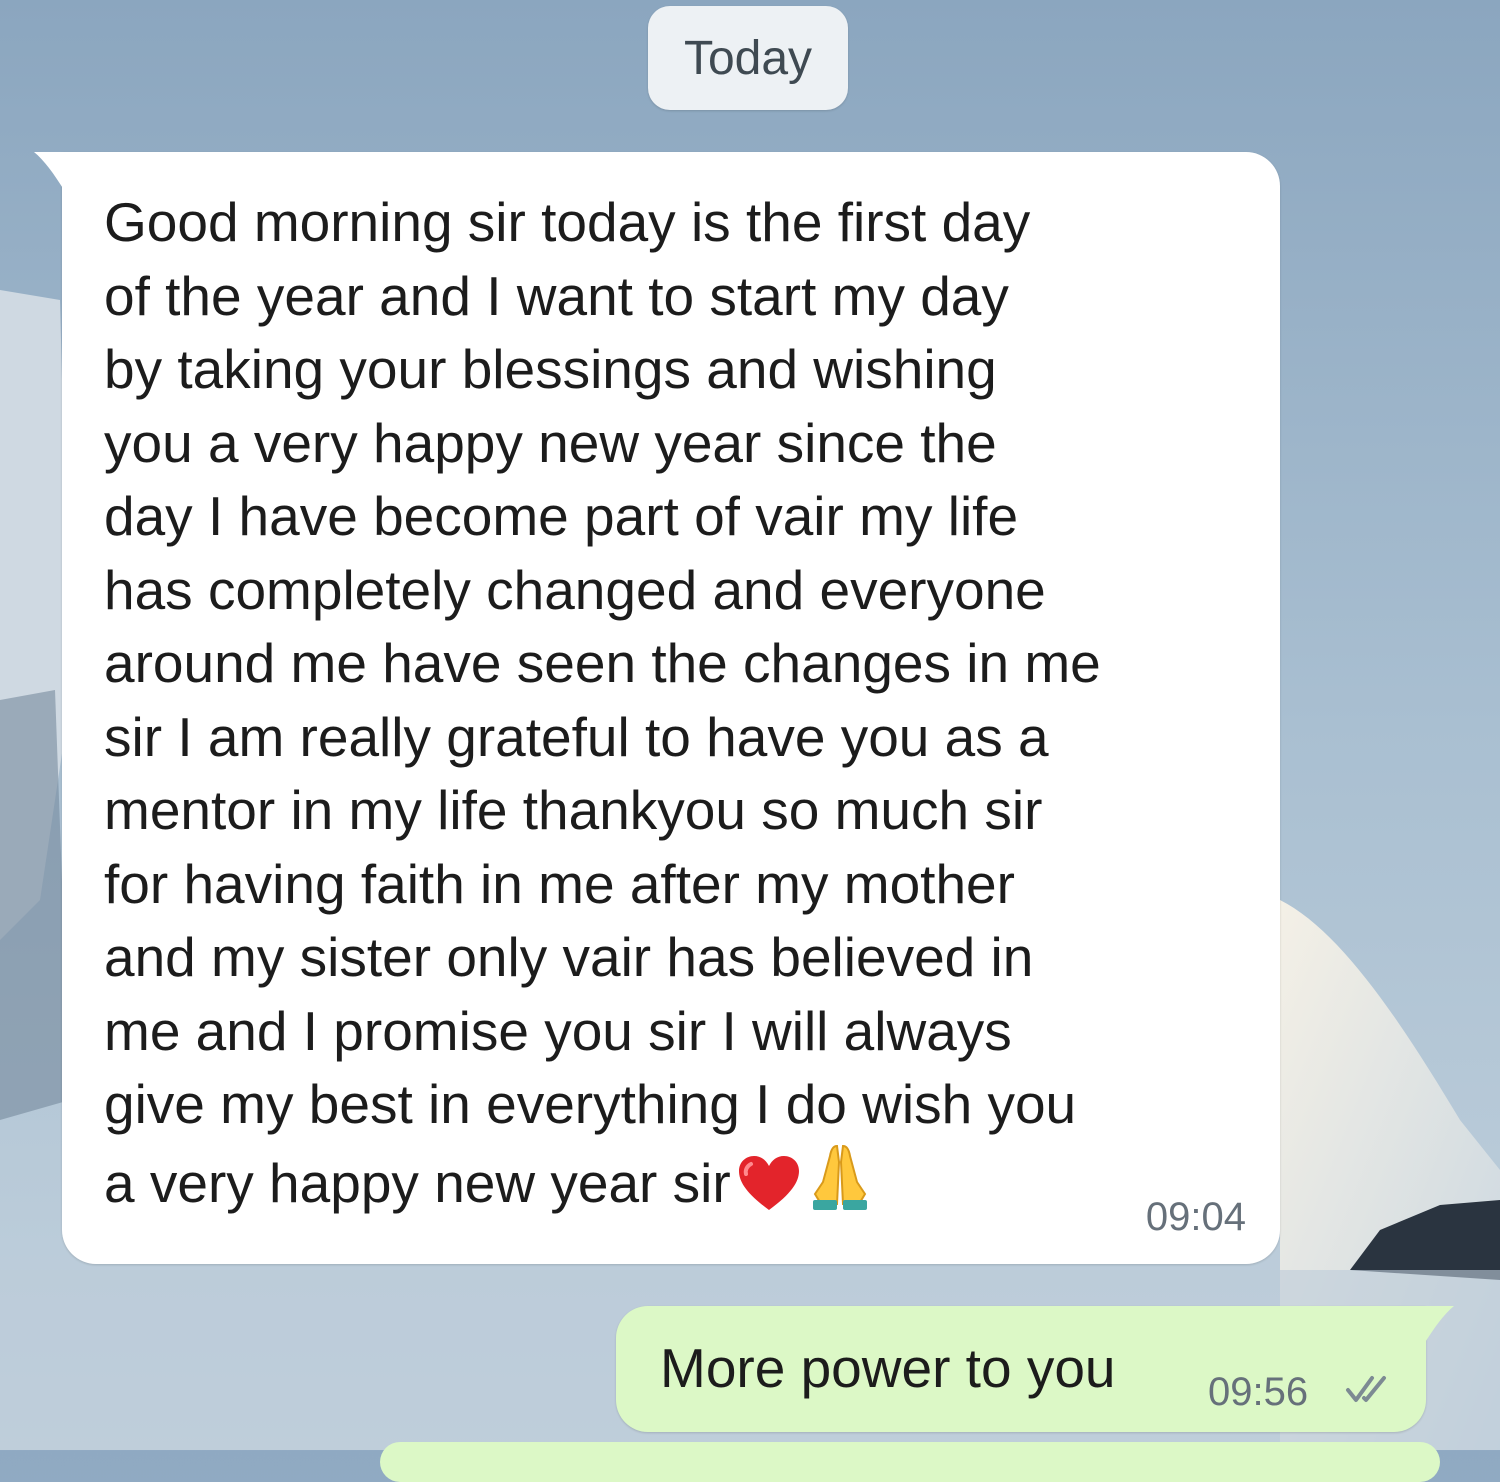 The height and width of the screenshot is (1482, 1500). I want to click on outgoing-message-text: More power to you, so click(888, 1368).